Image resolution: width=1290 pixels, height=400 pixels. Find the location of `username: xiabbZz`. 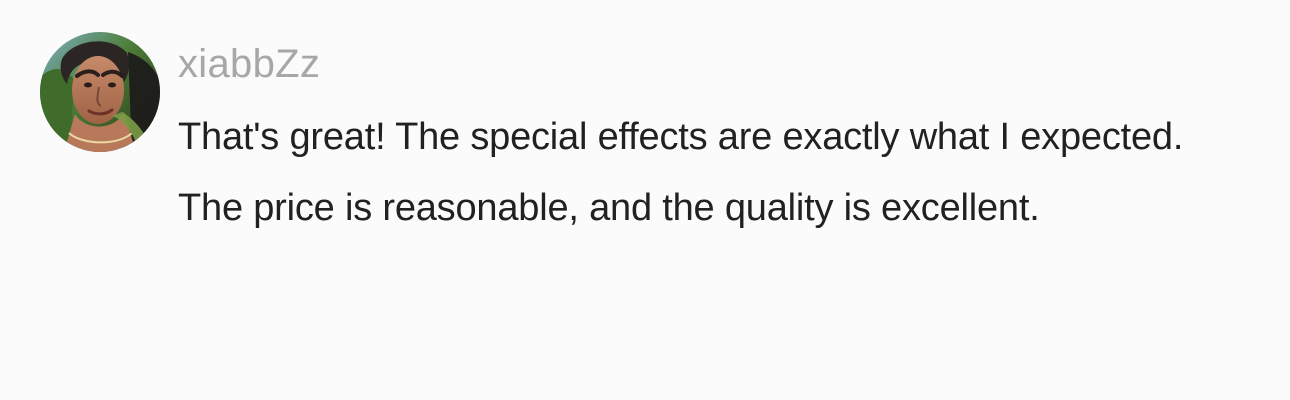

username: xiabbZz is located at coordinates (718, 64).